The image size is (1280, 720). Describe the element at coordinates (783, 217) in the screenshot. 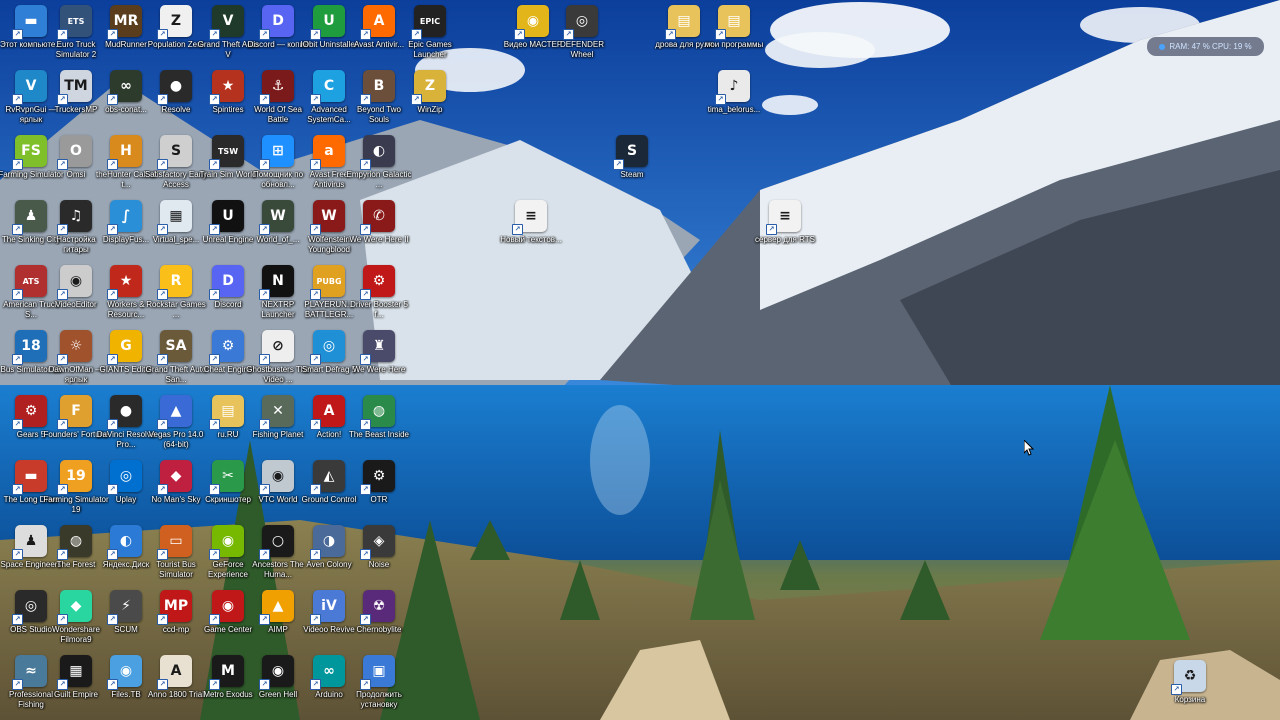

I see `server-rts-file-icon: ≡ ↗` at that location.